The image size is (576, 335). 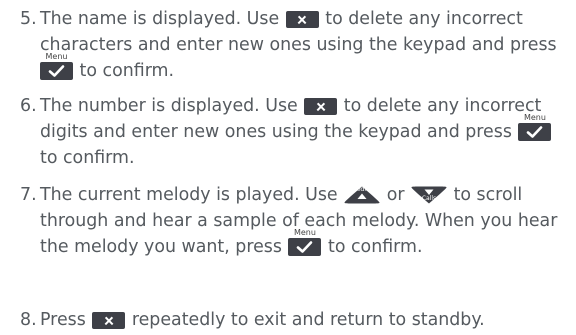 What do you see at coordinates (28, 195) in the screenshot?
I see `step-number: 7.` at bounding box center [28, 195].